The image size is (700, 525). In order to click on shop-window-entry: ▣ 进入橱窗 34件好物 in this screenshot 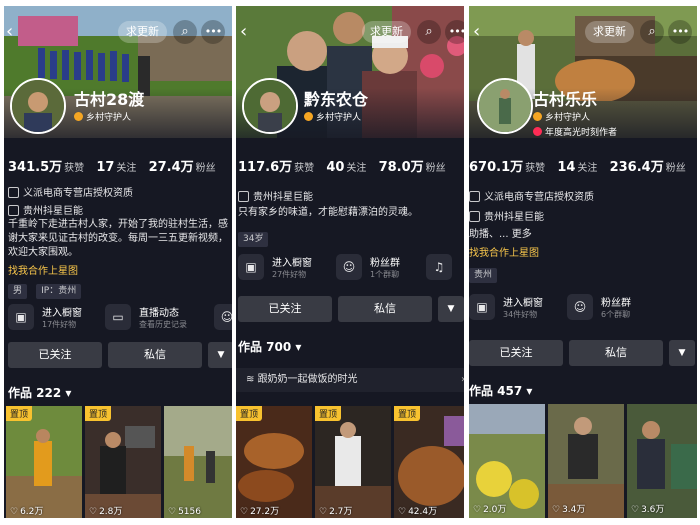, I will do `click(514, 309)`.